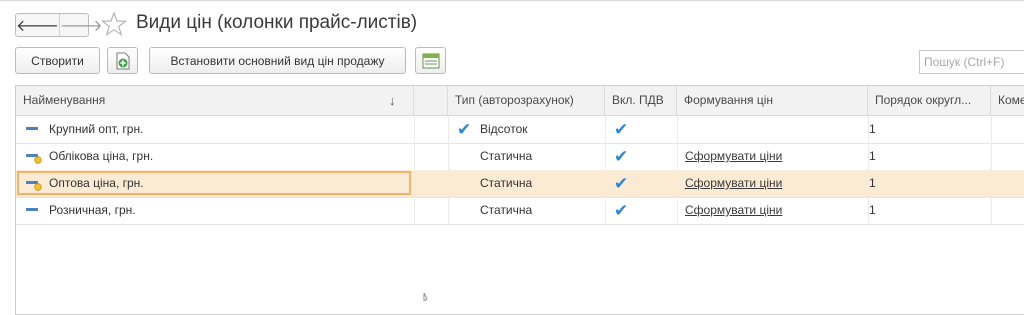 The height and width of the screenshot is (315, 1024). What do you see at coordinates (431, 100) in the screenshot?
I see `column-header-marker` at bounding box center [431, 100].